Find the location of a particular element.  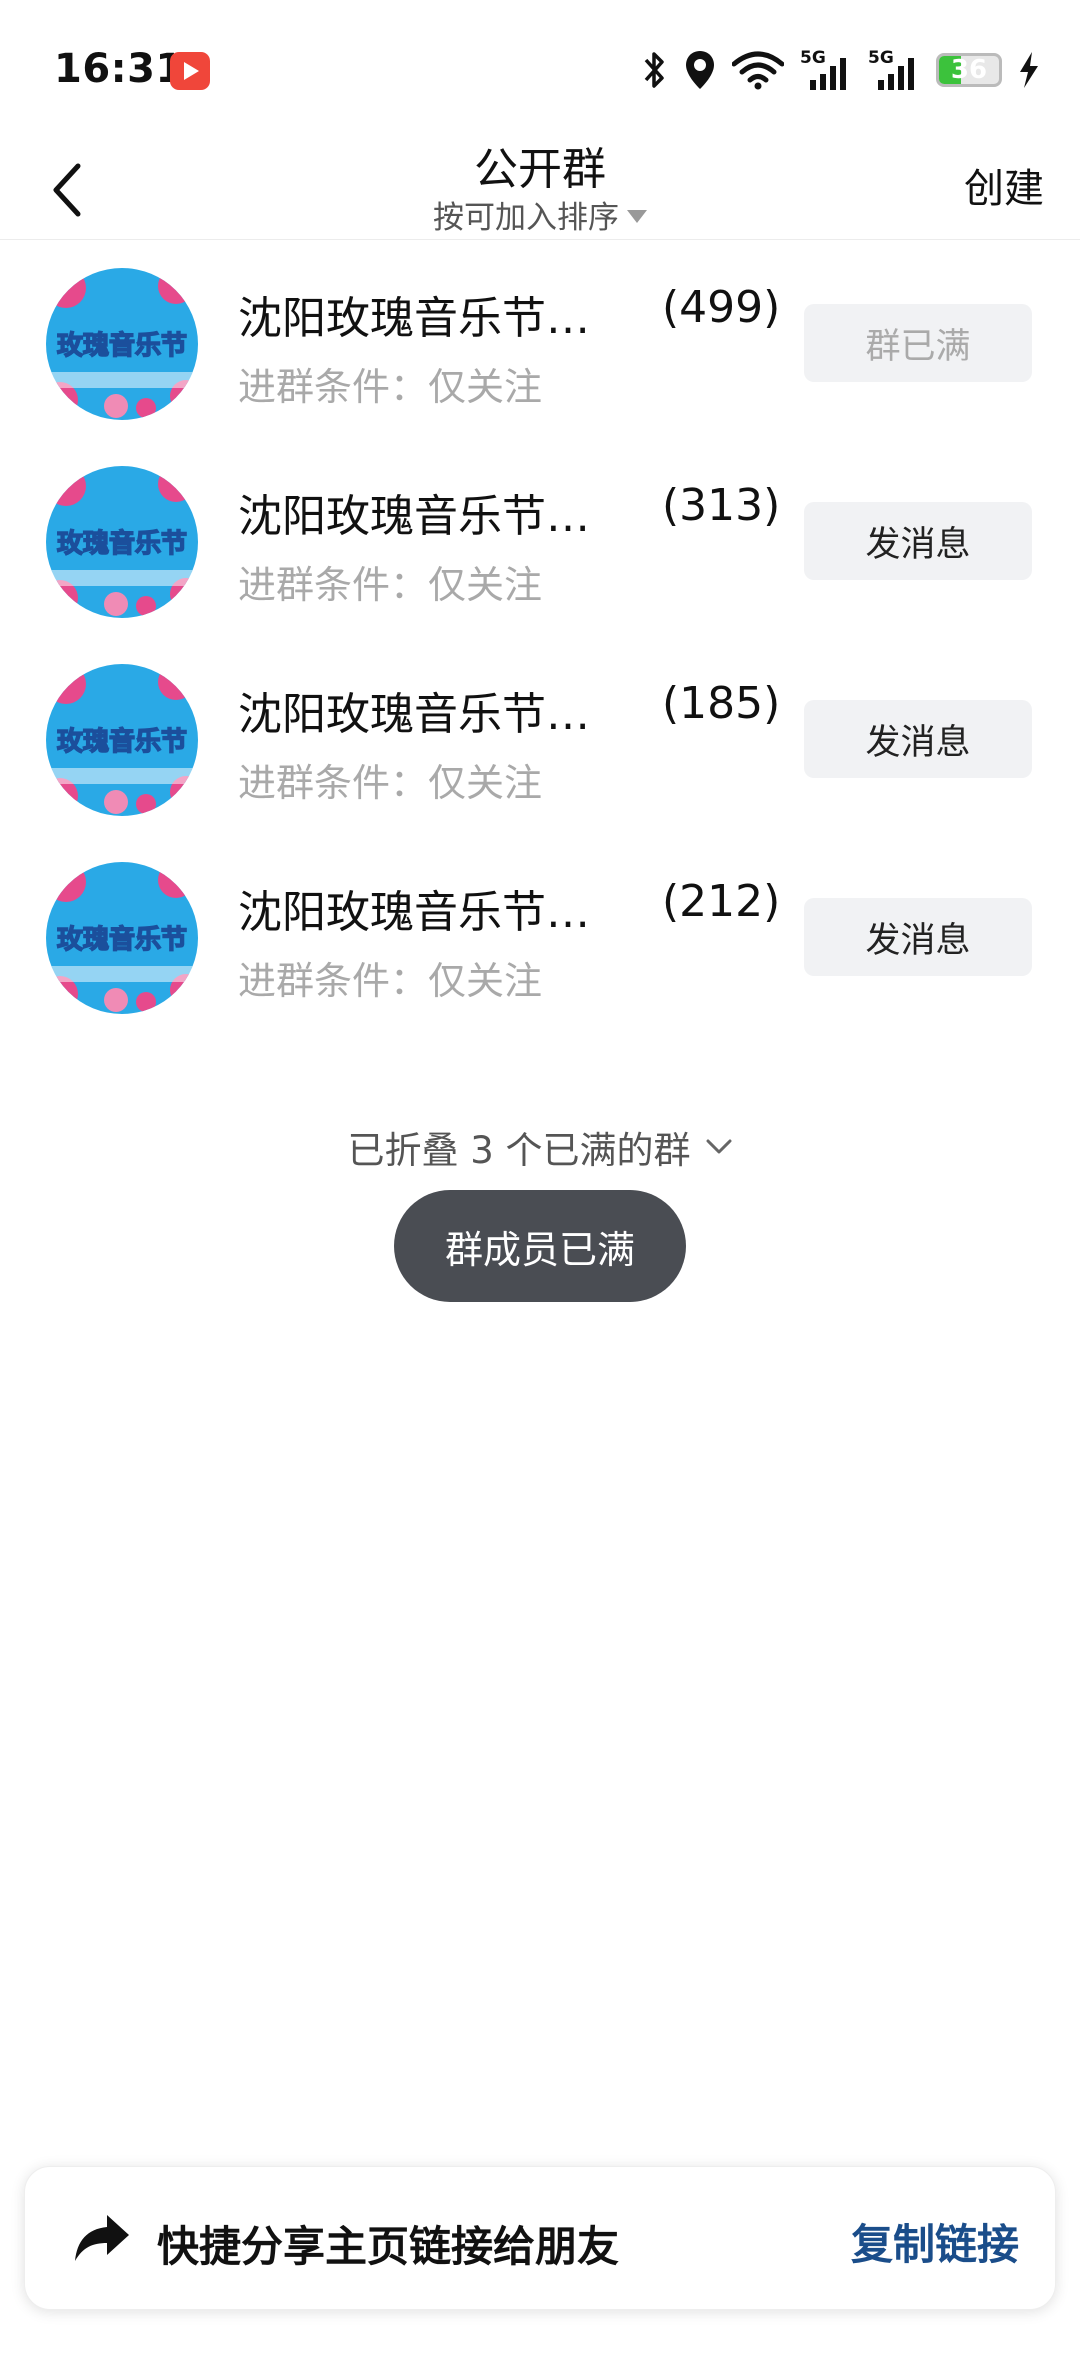

folded-groups-label: 已折叠 3 个已满的群 is located at coordinates (519, 1150).